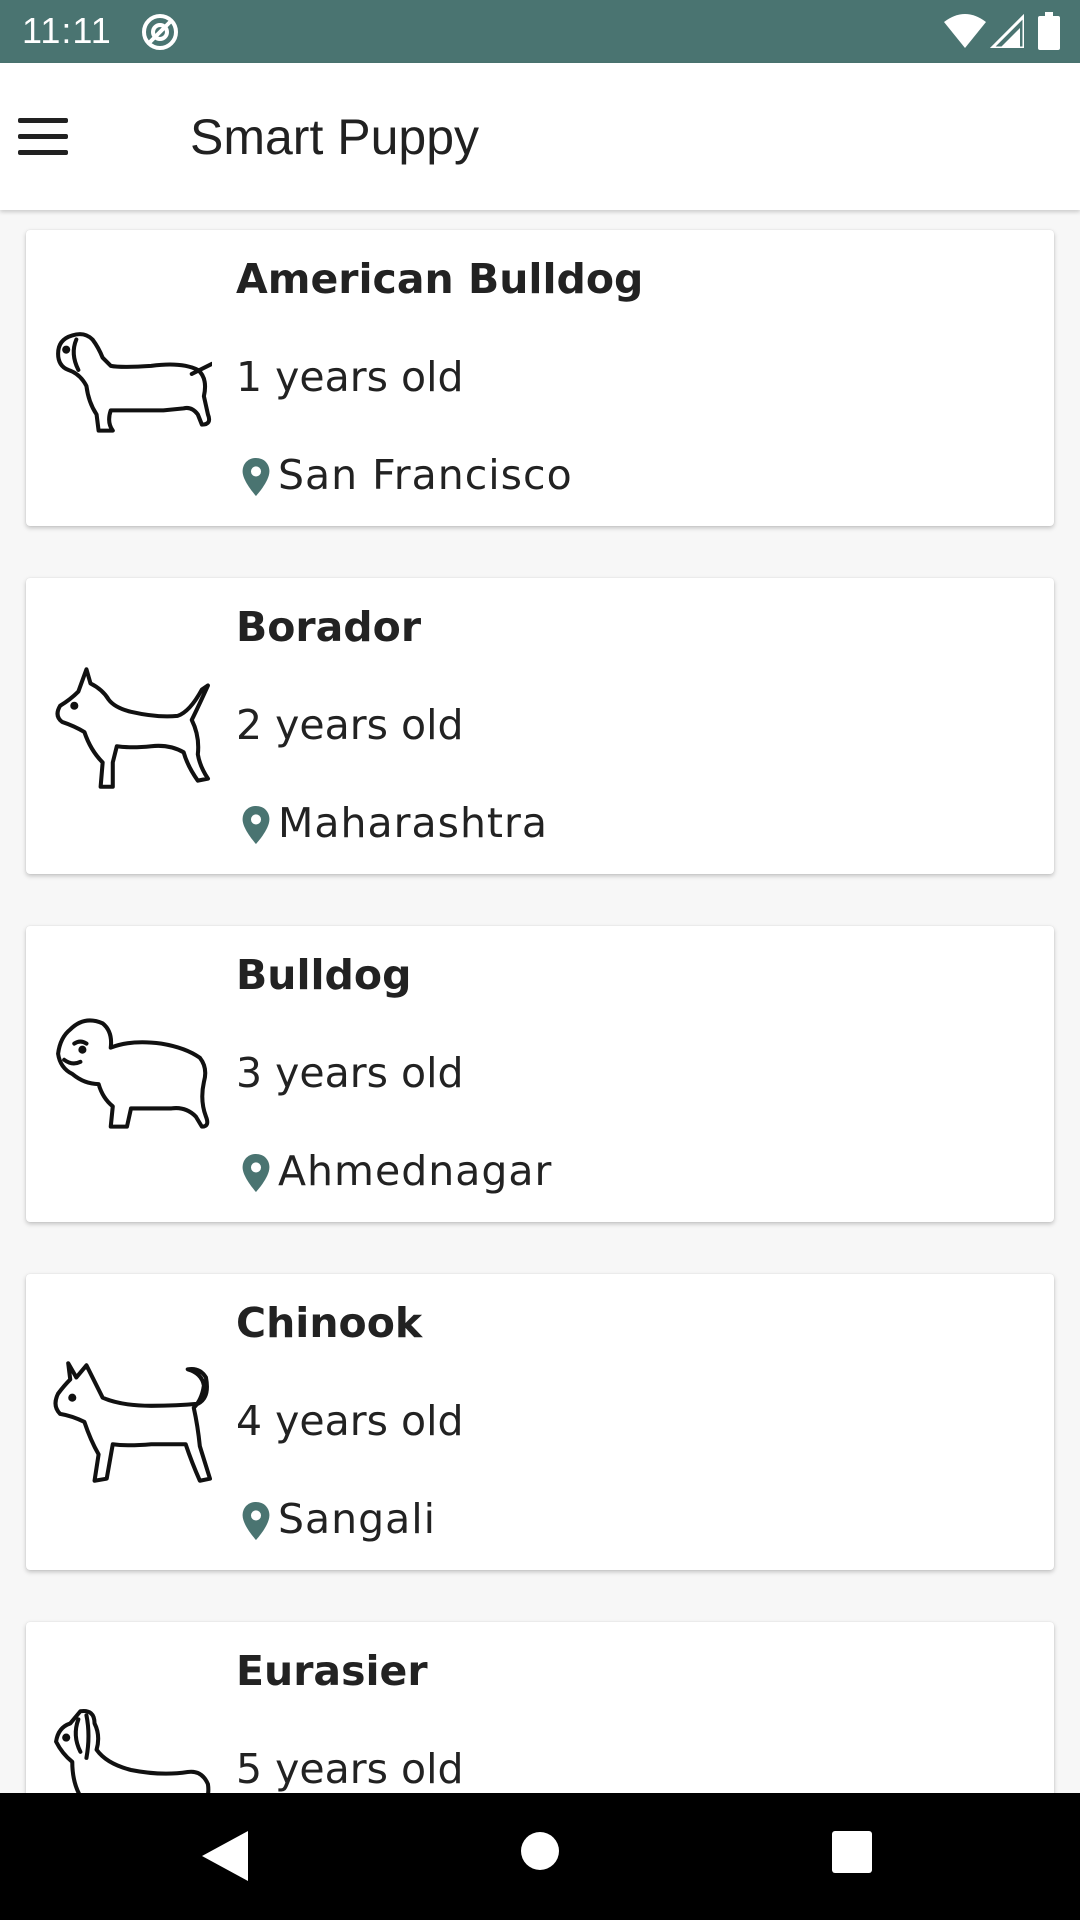 Image resolution: width=1080 pixels, height=1920 pixels. Describe the element at coordinates (332, 1671) in the screenshot. I see `dog-name: Eurasier` at that location.